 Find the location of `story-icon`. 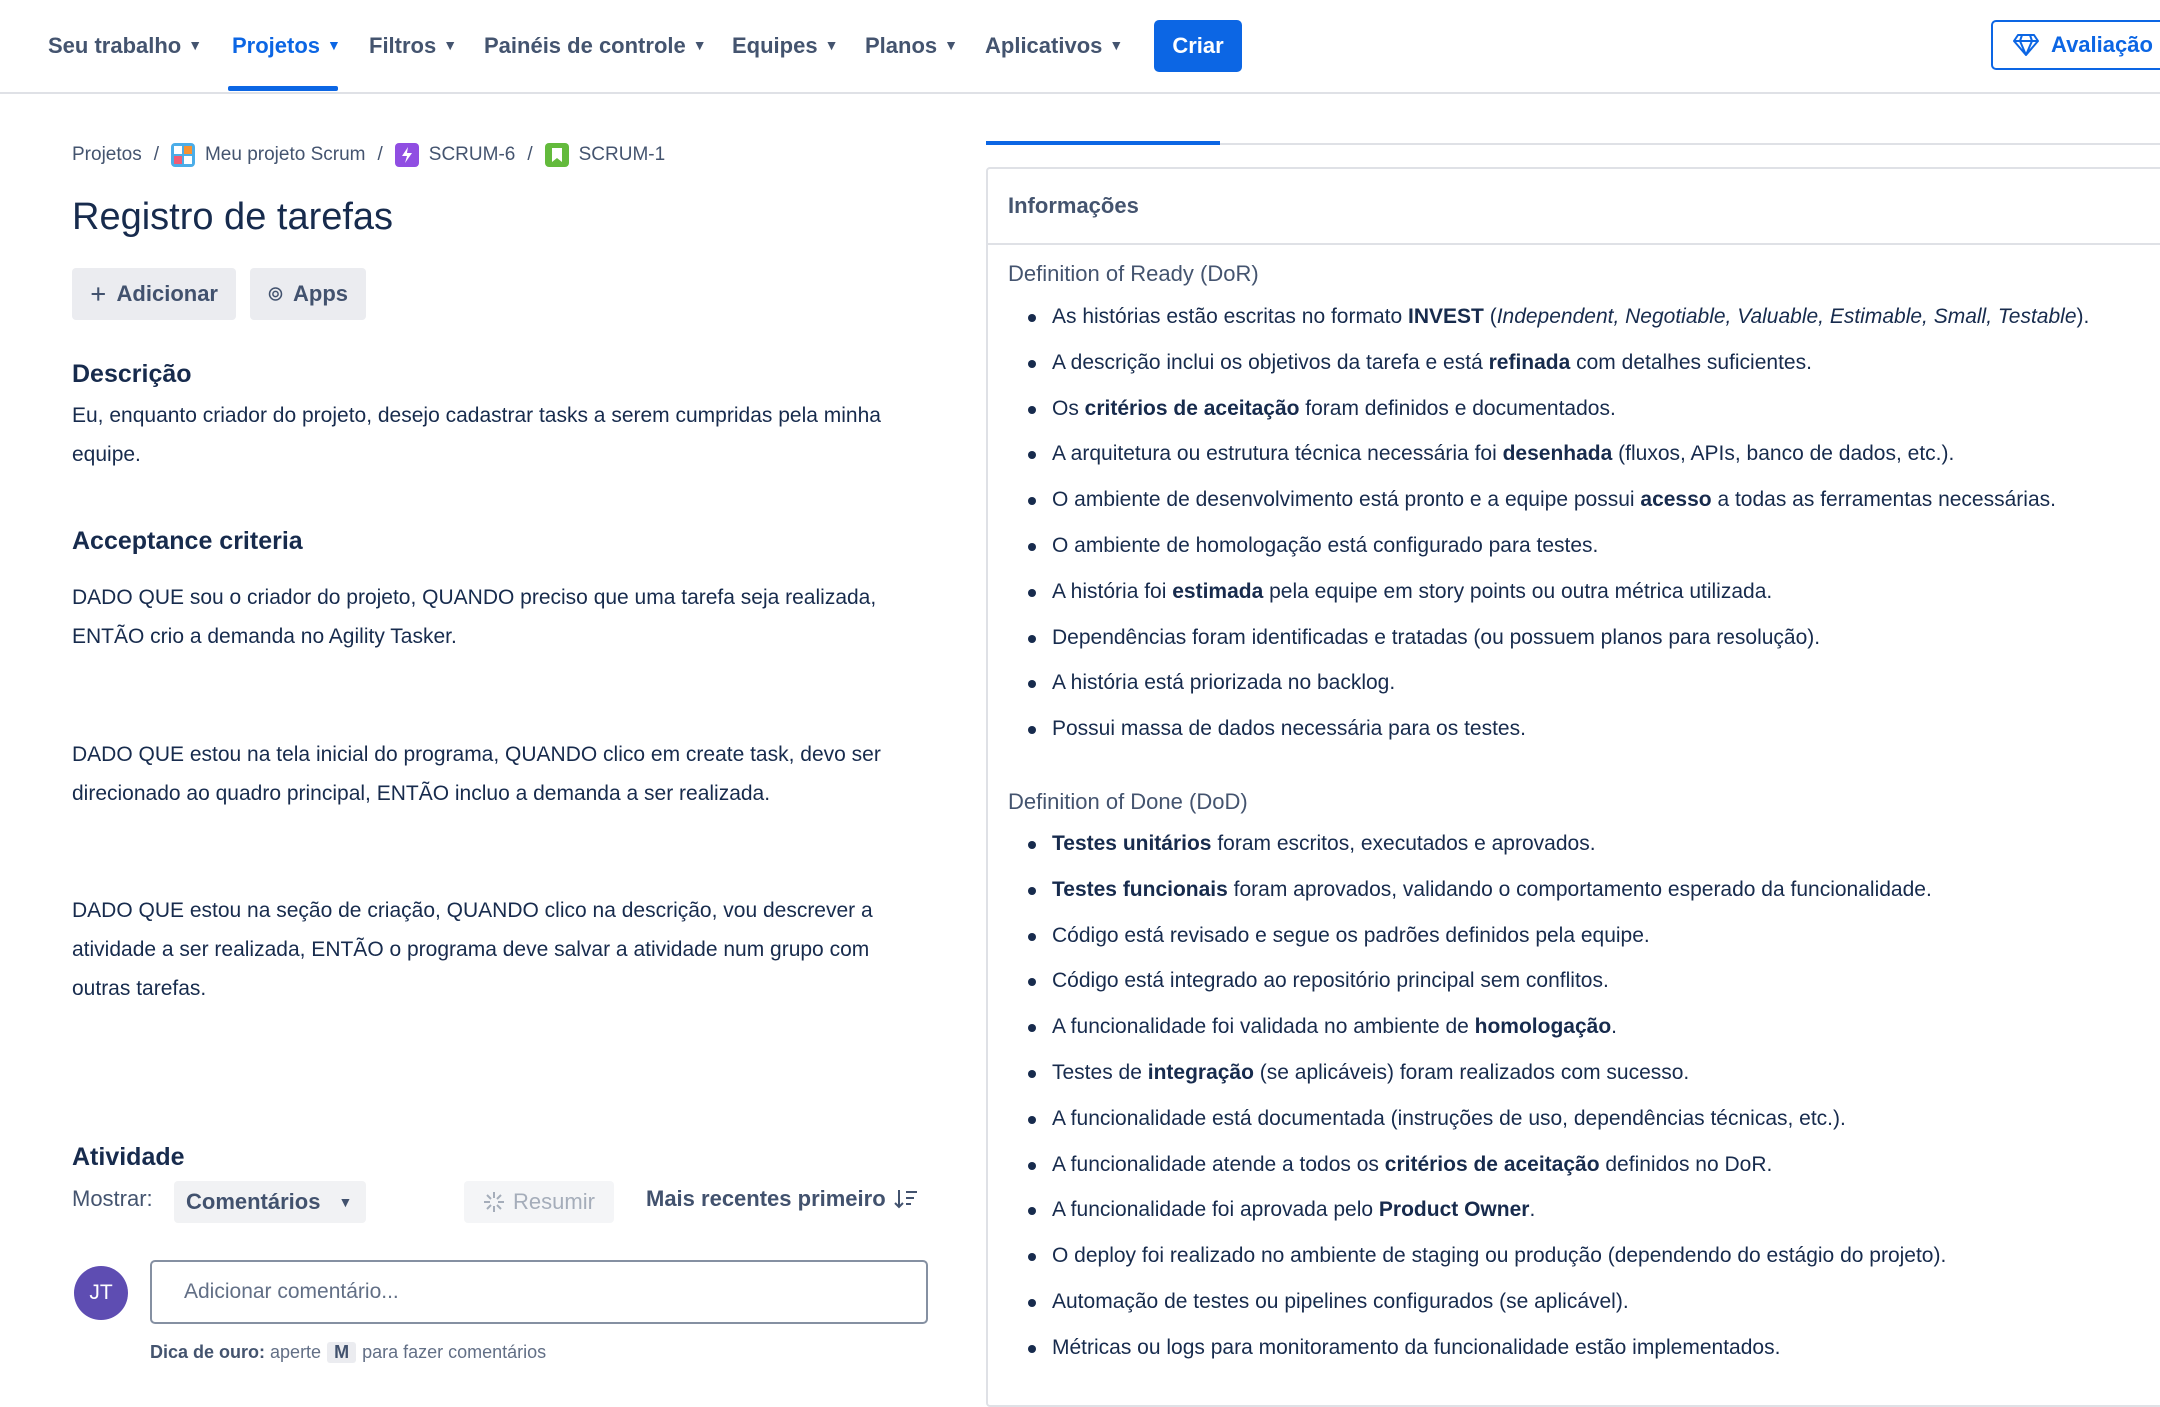

story-icon is located at coordinates (556, 155).